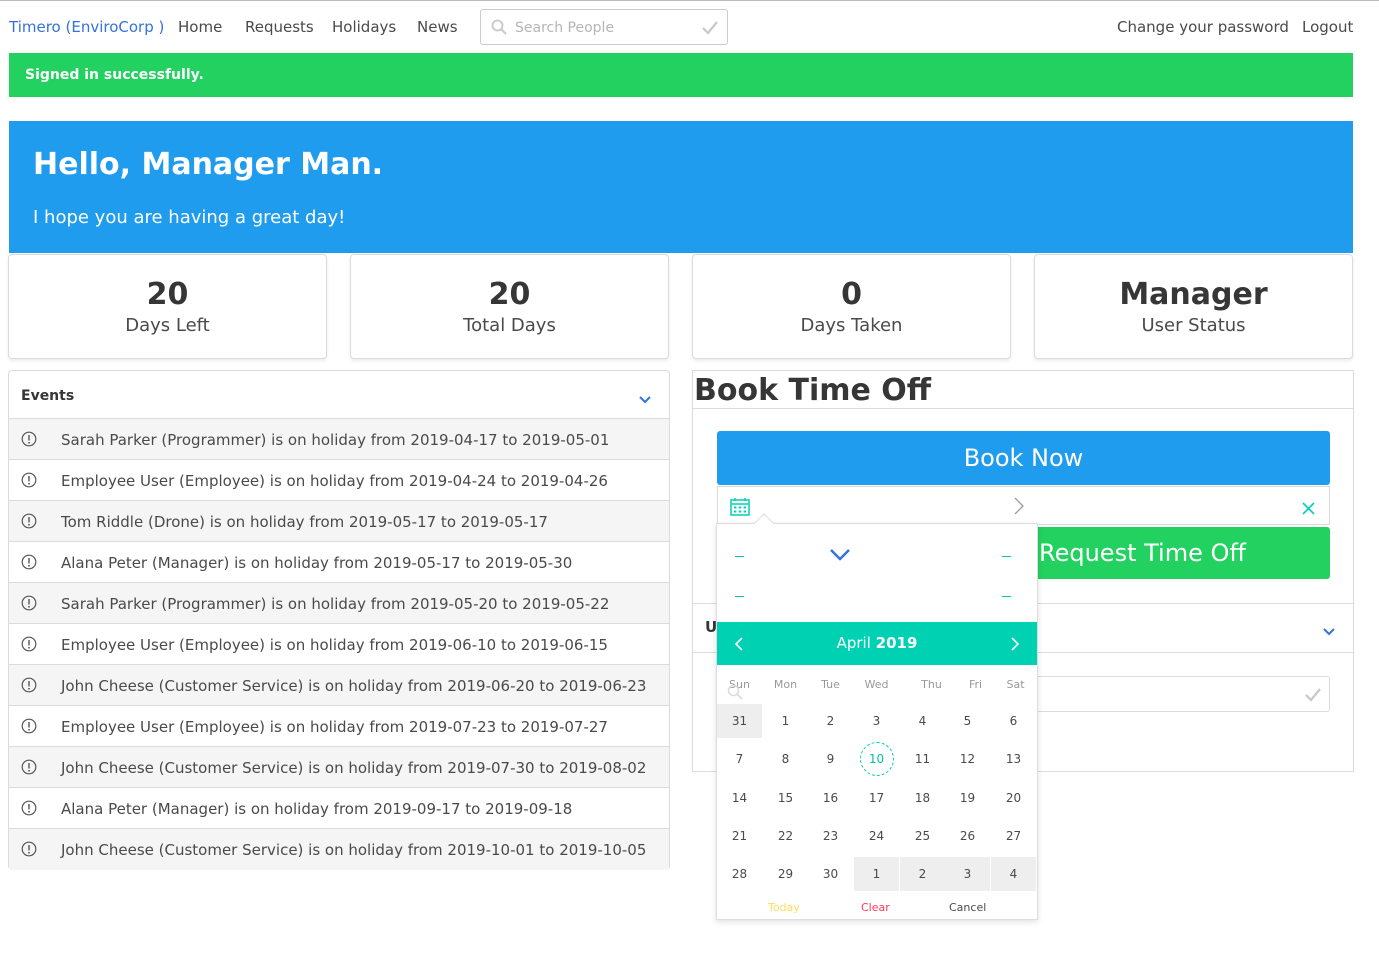  What do you see at coordinates (830, 874) in the screenshot?
I see `calendar-day: 30` at bounding box center [830, 874].